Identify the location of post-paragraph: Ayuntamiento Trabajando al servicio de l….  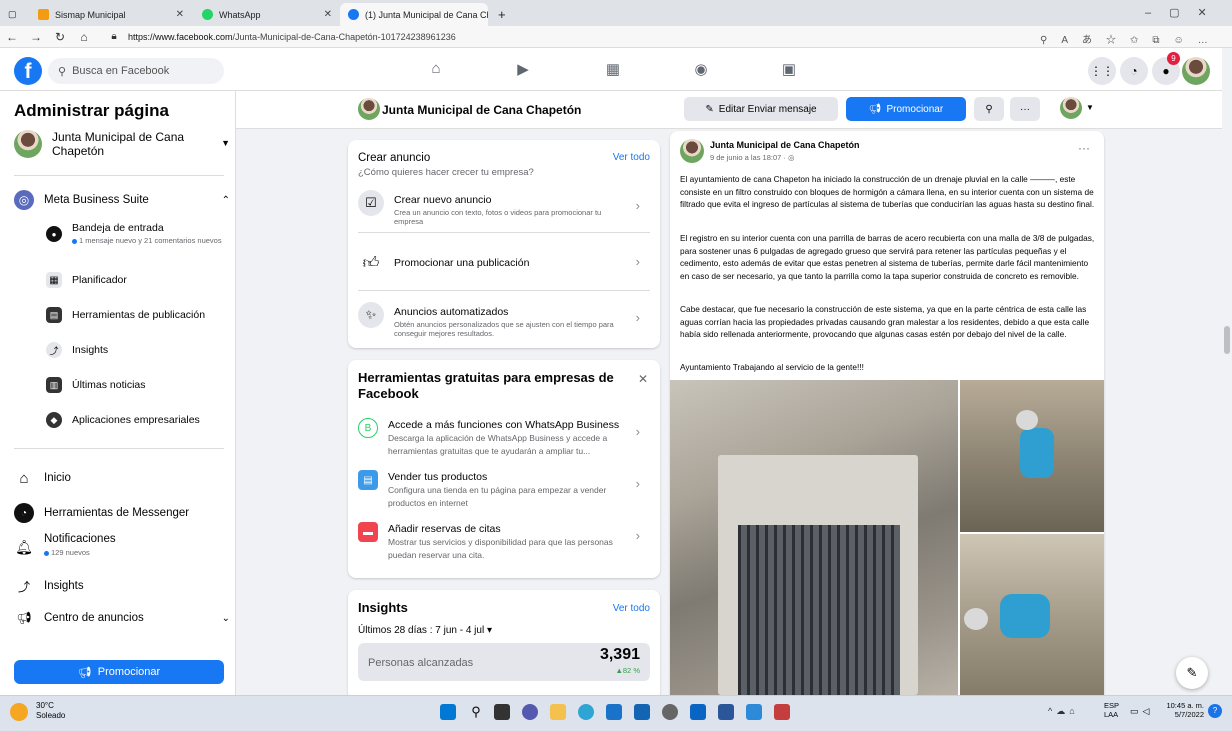
(772, 367).